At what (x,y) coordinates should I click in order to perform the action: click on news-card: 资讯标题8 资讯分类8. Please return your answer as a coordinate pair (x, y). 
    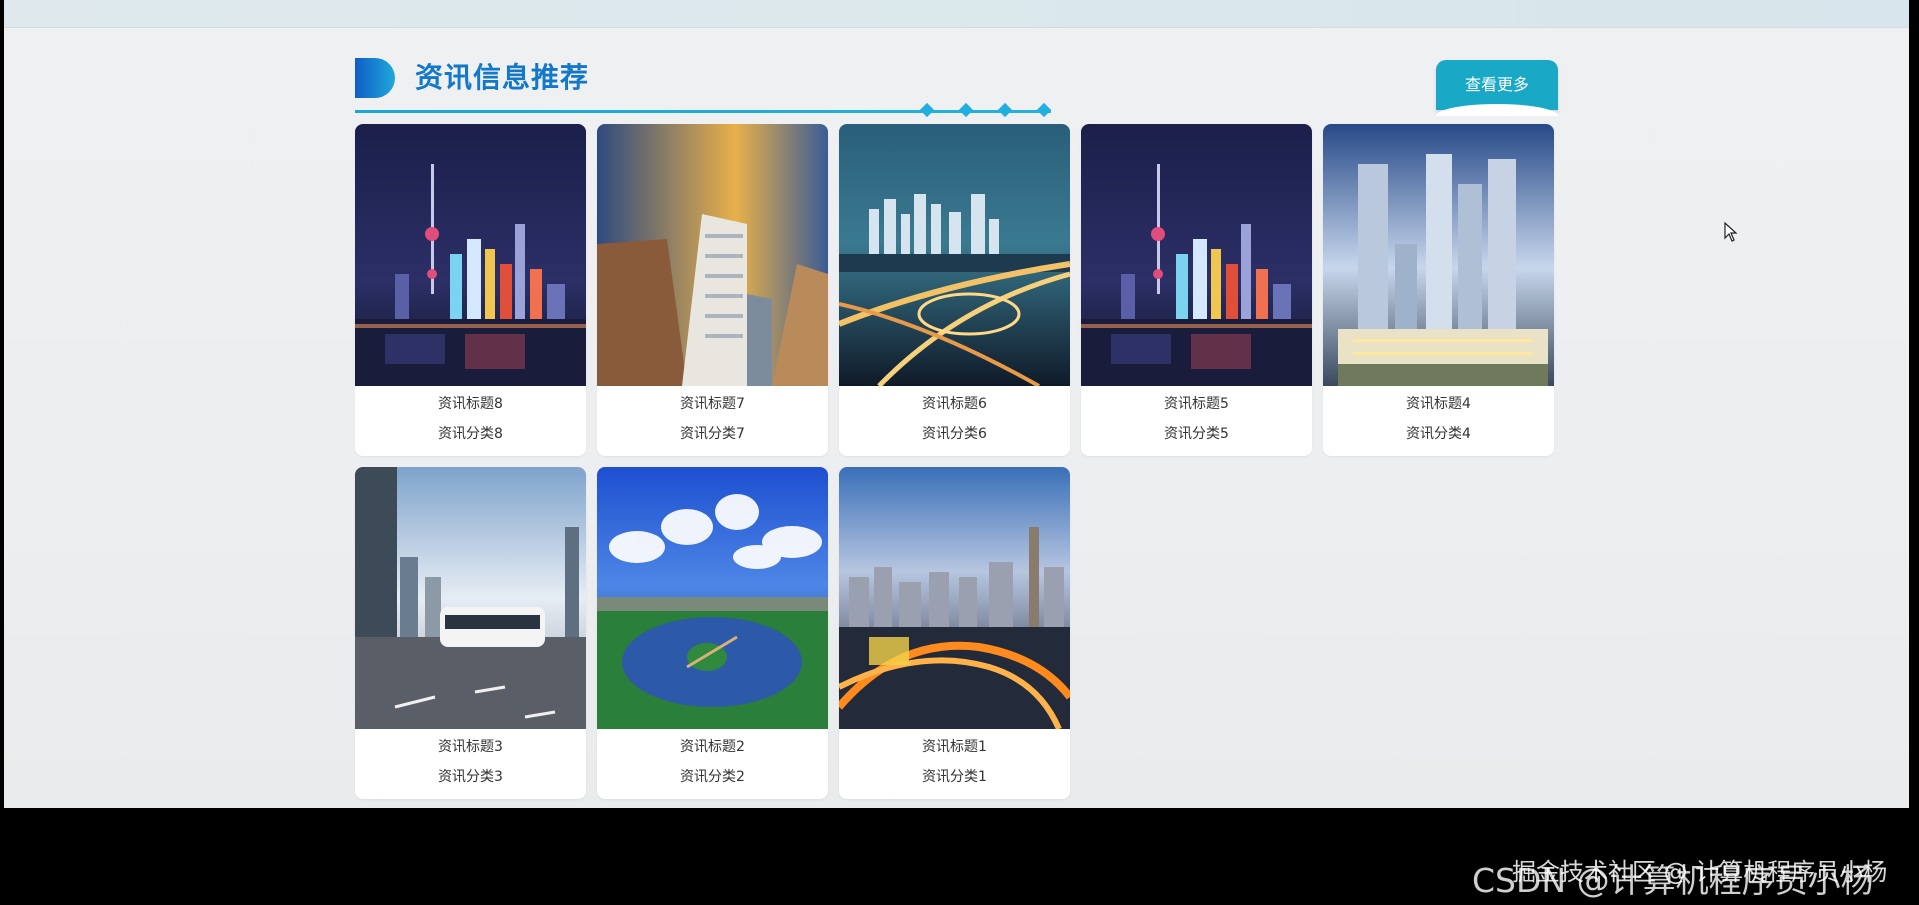
    Looking at the image, I should click on (470, 290).